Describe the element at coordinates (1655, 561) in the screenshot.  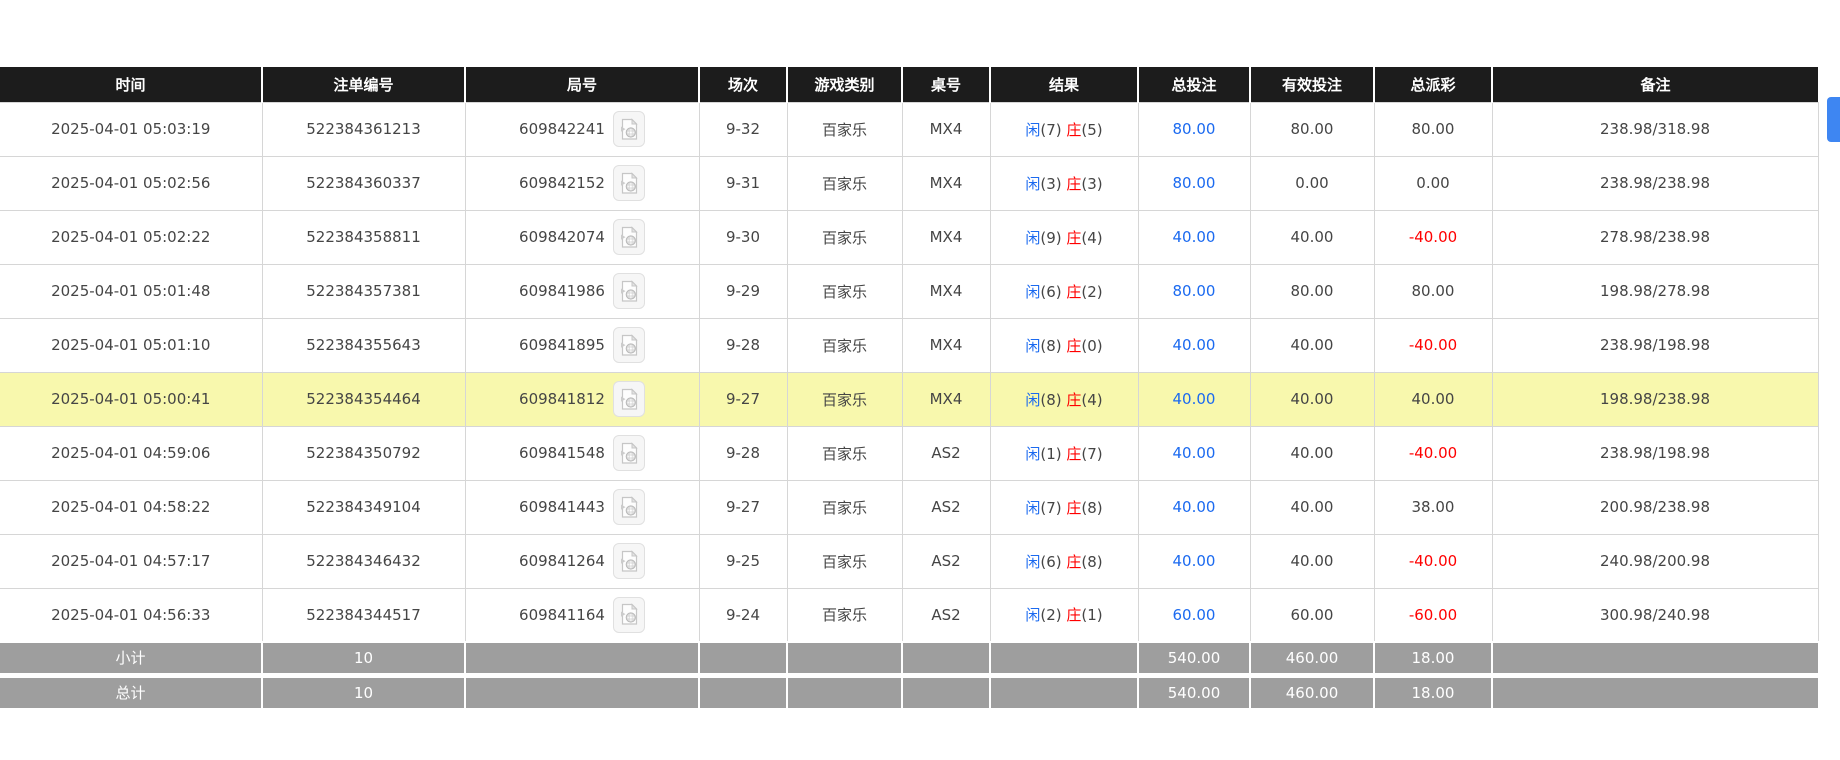
I see `cell-remark: 240.98/200.98` at that location.